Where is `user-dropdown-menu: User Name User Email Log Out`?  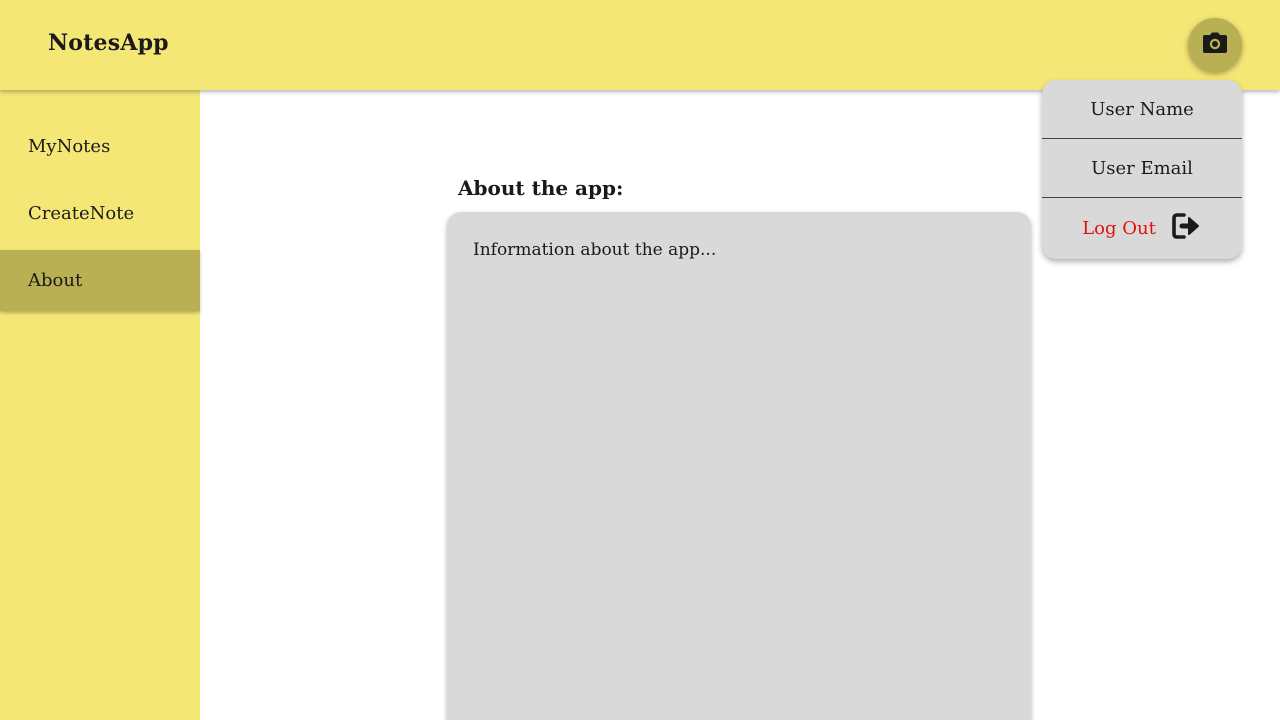 user-dropdown-menu: User Name User Email Log Out is located at coordinates (1142, 169).